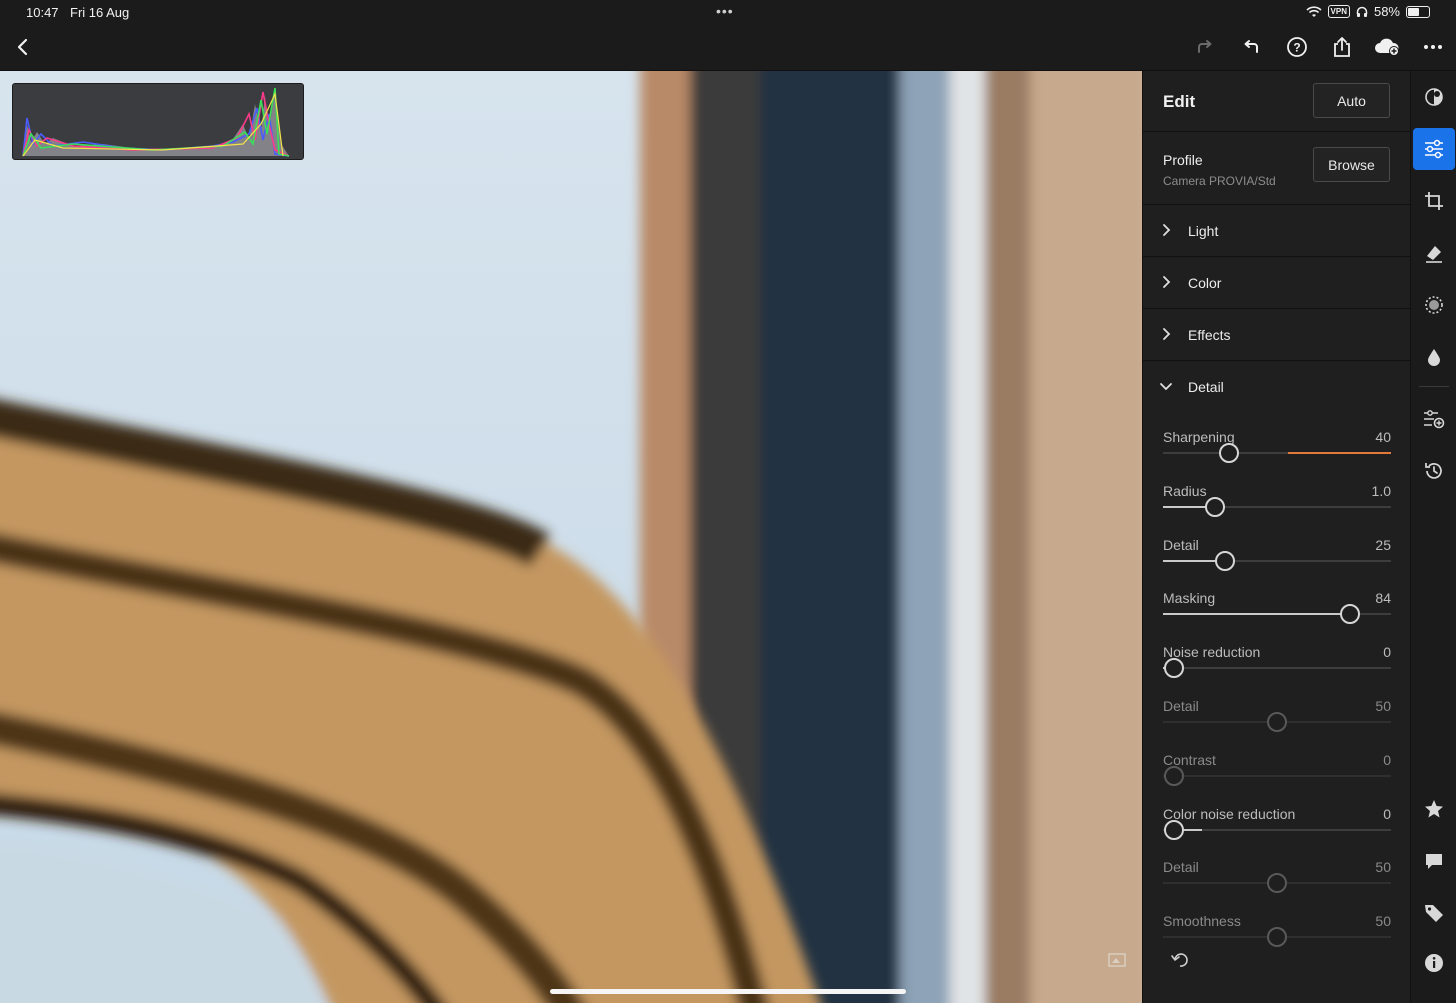 This screenshot has width=1456, height=1003. Describe the element at coordinates (1434, 861) in the screenshot. I see `comment-icon` at that location.